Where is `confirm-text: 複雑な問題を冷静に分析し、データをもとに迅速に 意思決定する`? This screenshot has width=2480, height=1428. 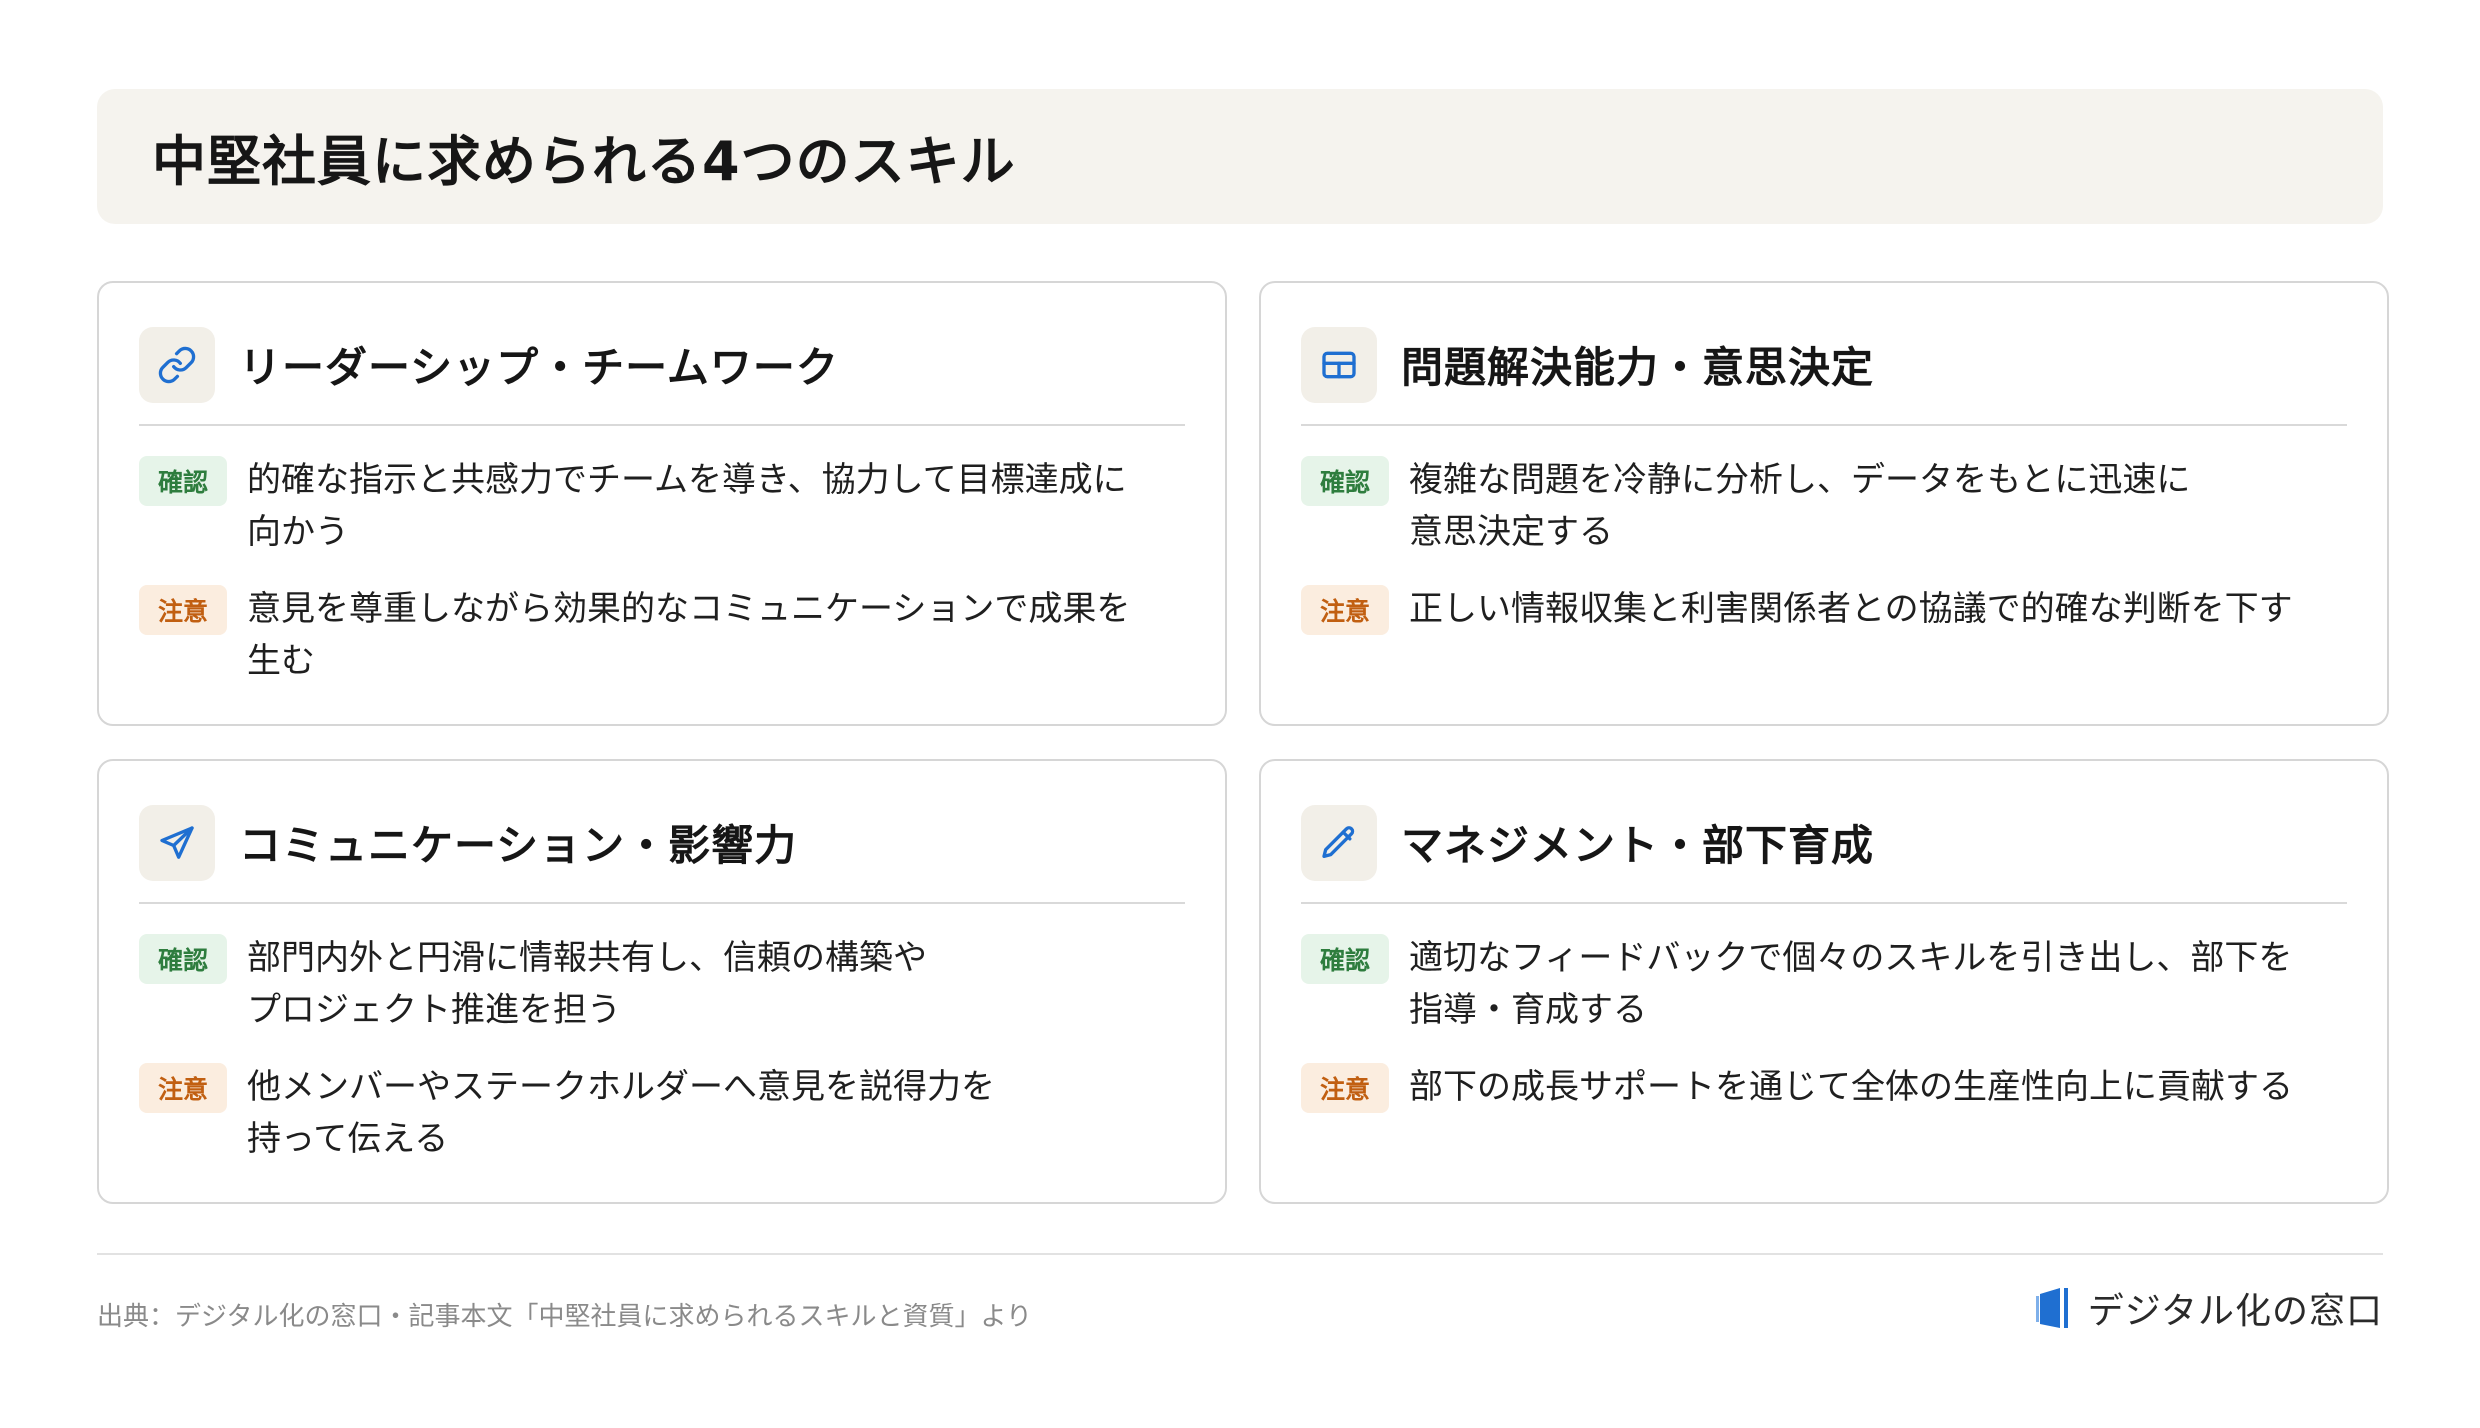 confirm-text: 複雑な問題を冷静に分析し、データをもとに迅速に 意思決定する is located at coordinates (1800, 506).